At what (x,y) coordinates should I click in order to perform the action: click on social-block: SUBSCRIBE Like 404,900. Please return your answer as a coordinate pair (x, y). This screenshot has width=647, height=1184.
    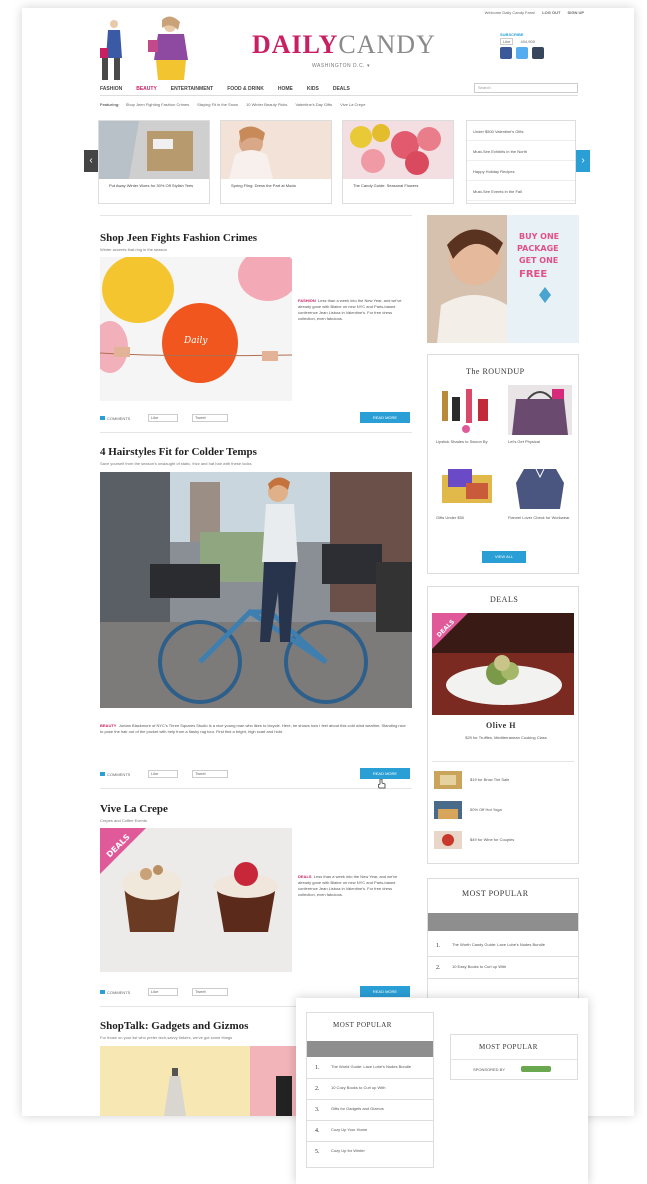
    Looking at the image, I should click on (545, 46).